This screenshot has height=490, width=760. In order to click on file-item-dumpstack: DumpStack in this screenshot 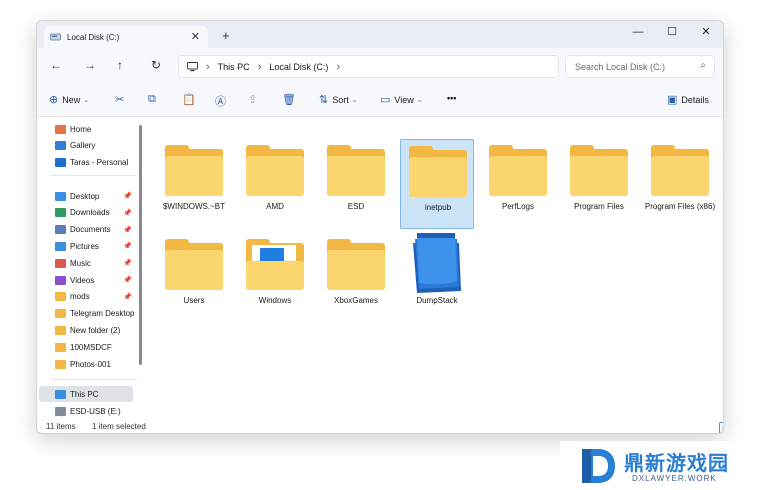, I will do `click(437, 278)`.